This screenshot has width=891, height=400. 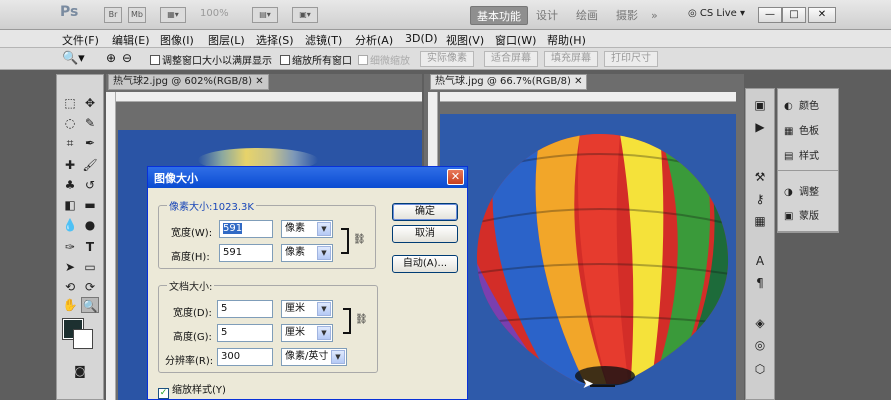 I want to click on resolution-input: 300, so click(x=245, y=357).